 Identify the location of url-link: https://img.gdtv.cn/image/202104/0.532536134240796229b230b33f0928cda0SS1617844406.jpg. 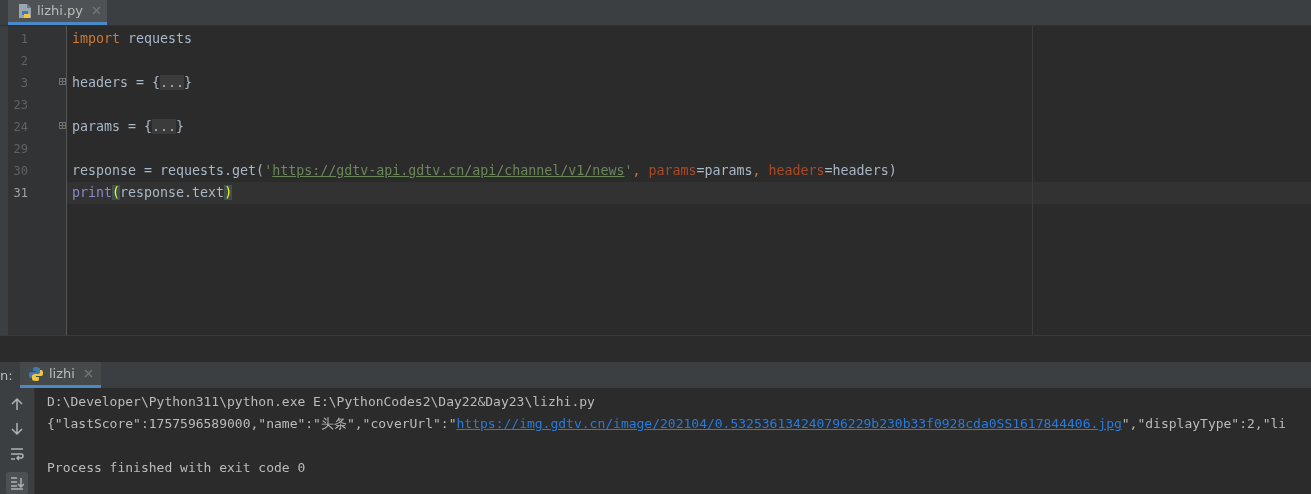
(789, 423).